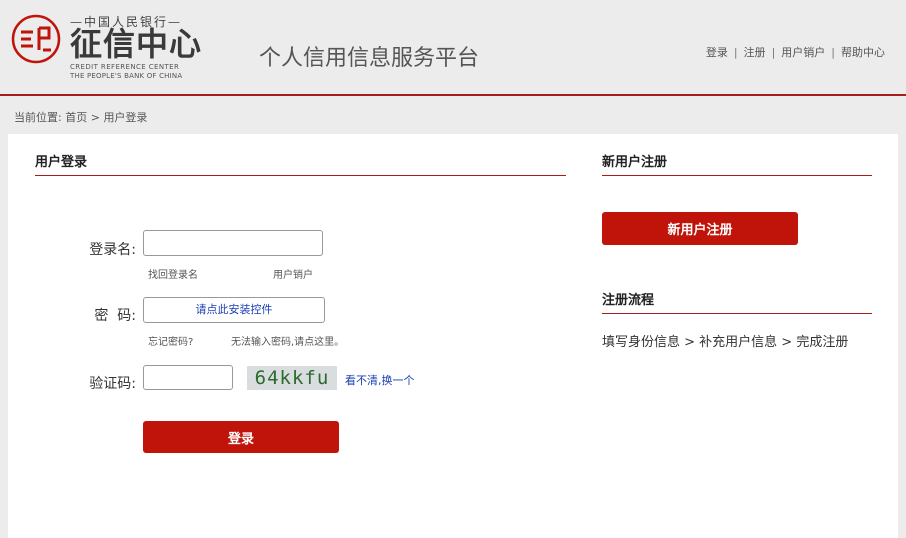  Describe the element at coordinates (36, 39) in the screenshot. I see `credit-center-logo-icon` at that location.